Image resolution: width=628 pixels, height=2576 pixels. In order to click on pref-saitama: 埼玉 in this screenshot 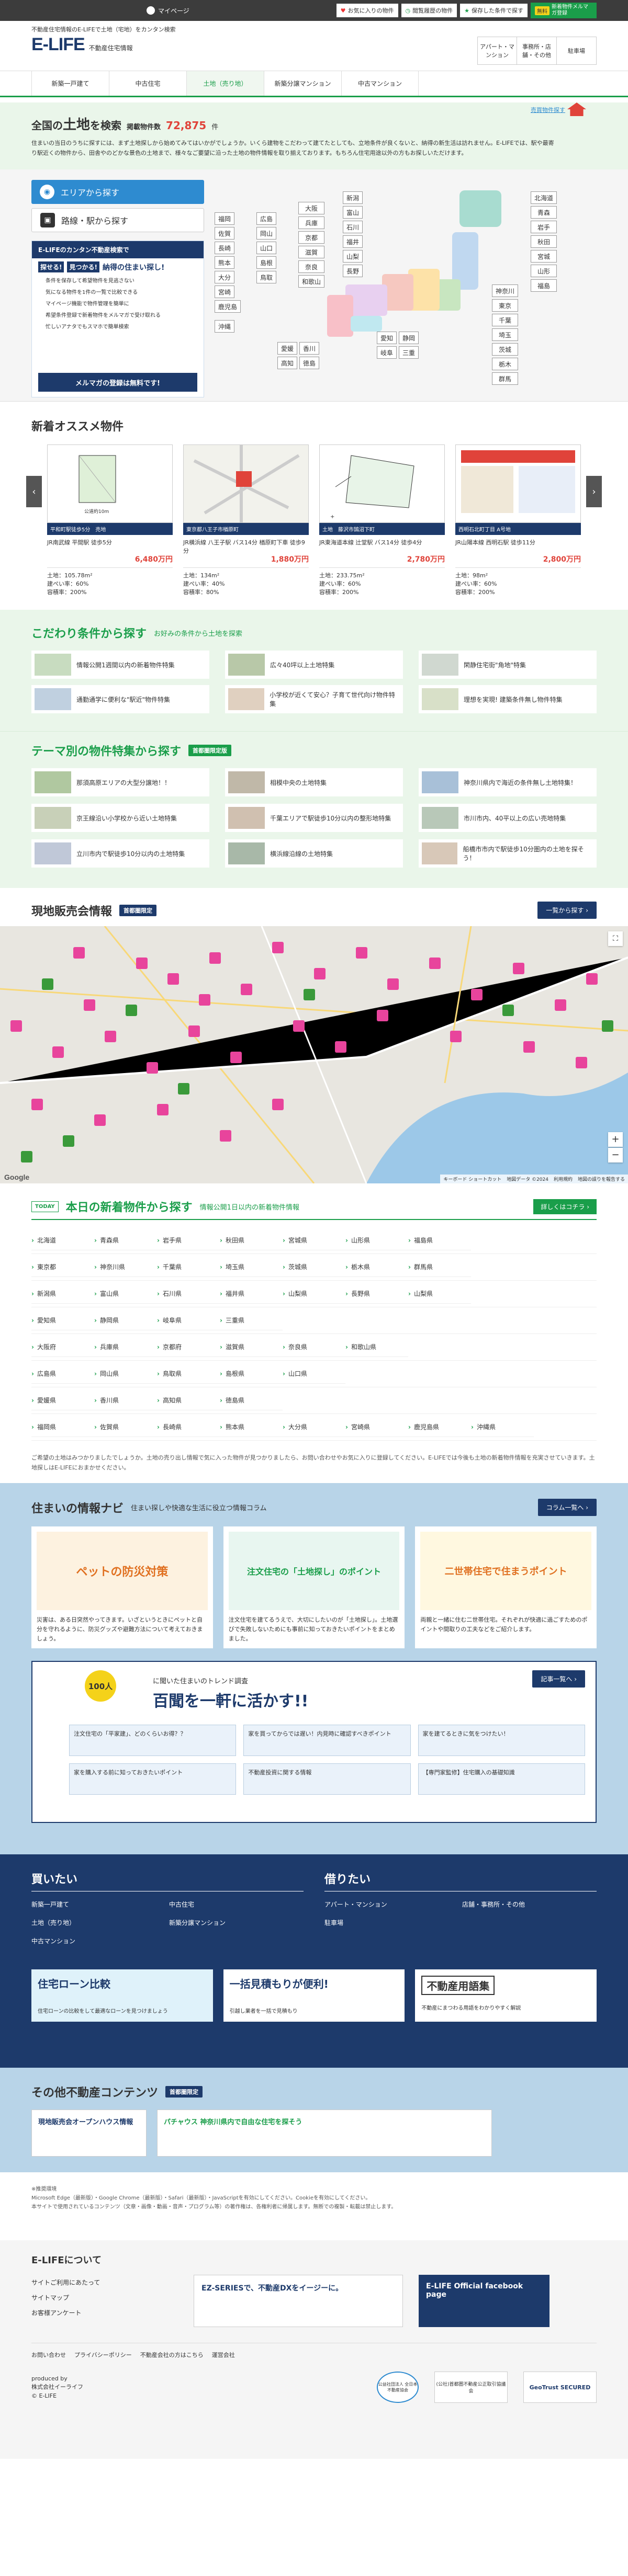, I will do `click(505, 335)`.